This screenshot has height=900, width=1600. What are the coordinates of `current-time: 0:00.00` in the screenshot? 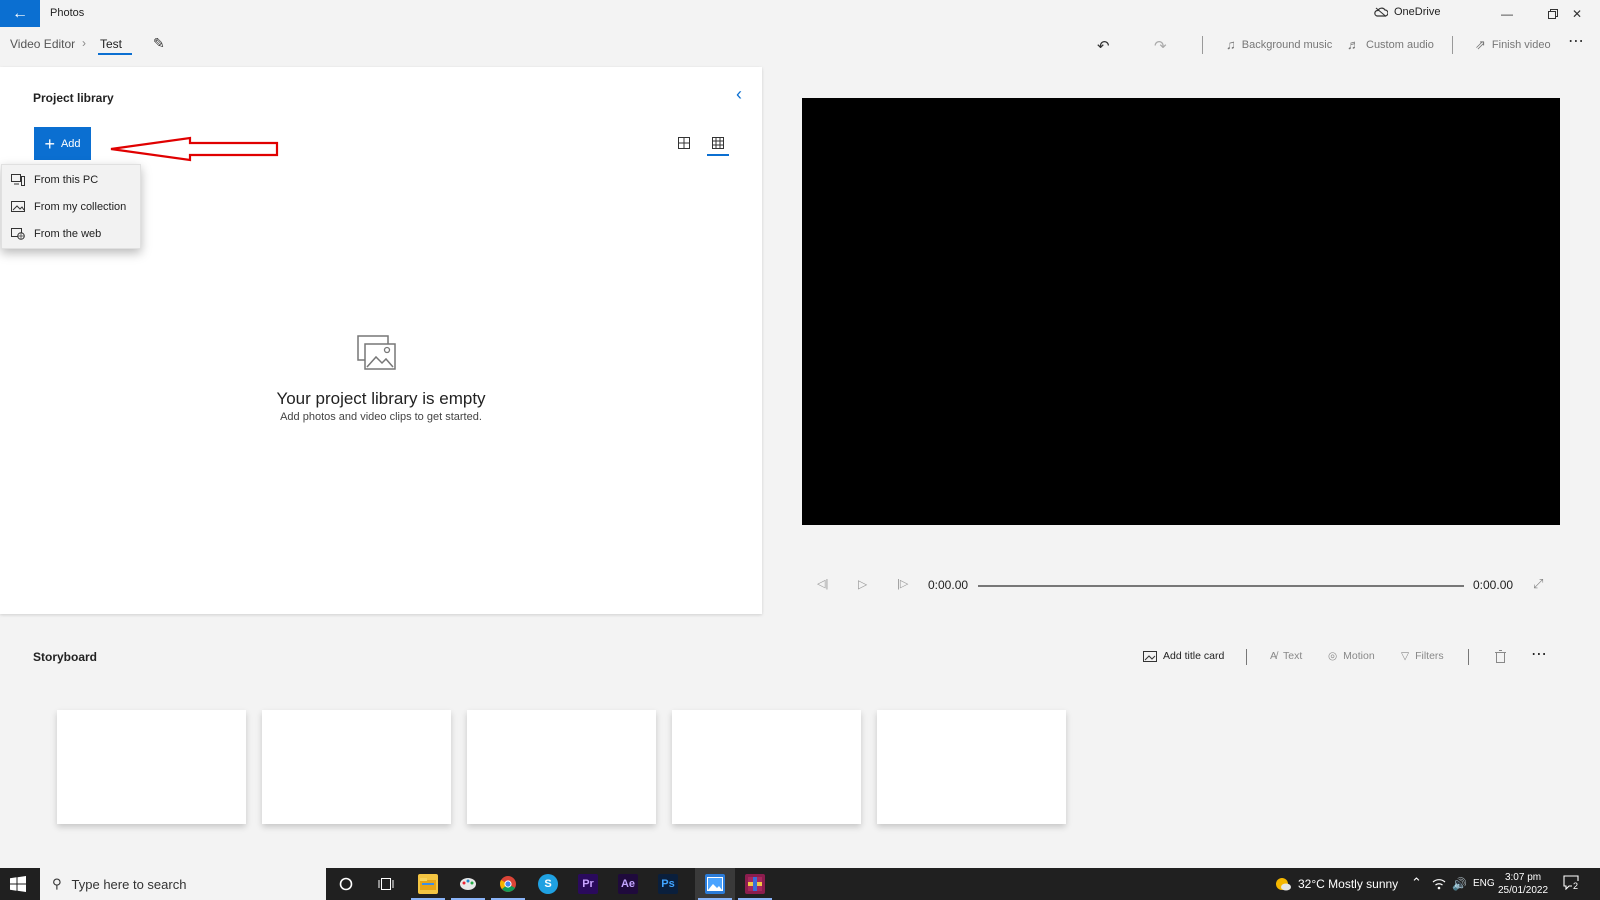 It's located at (948, 585).